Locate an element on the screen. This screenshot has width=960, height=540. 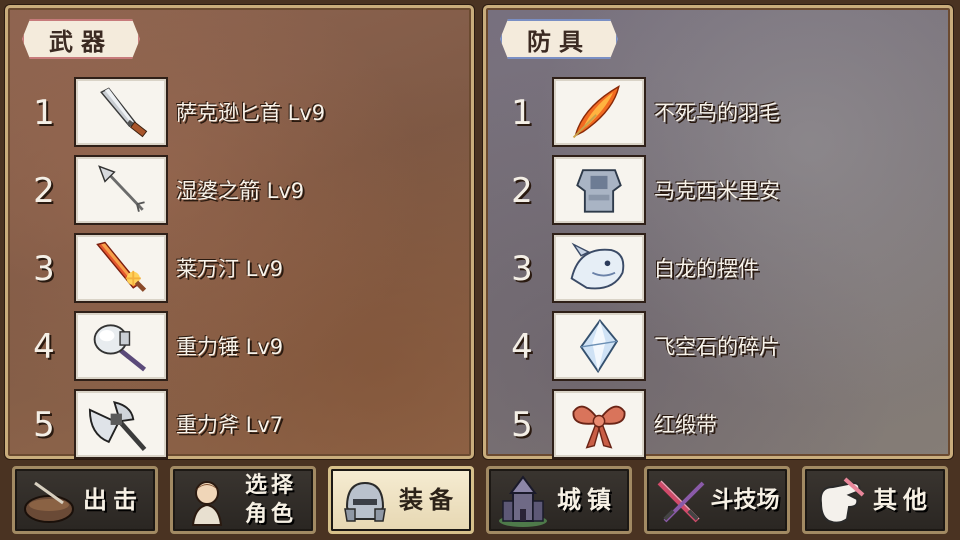
weapon-name: 莱万汀 Lv9 is located at coordinates (230, 269).